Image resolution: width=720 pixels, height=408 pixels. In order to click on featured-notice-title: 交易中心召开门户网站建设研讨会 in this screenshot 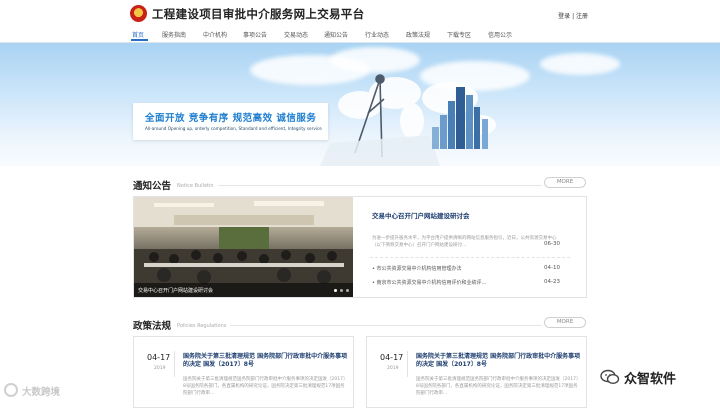, I will do `click(421, 215)`.